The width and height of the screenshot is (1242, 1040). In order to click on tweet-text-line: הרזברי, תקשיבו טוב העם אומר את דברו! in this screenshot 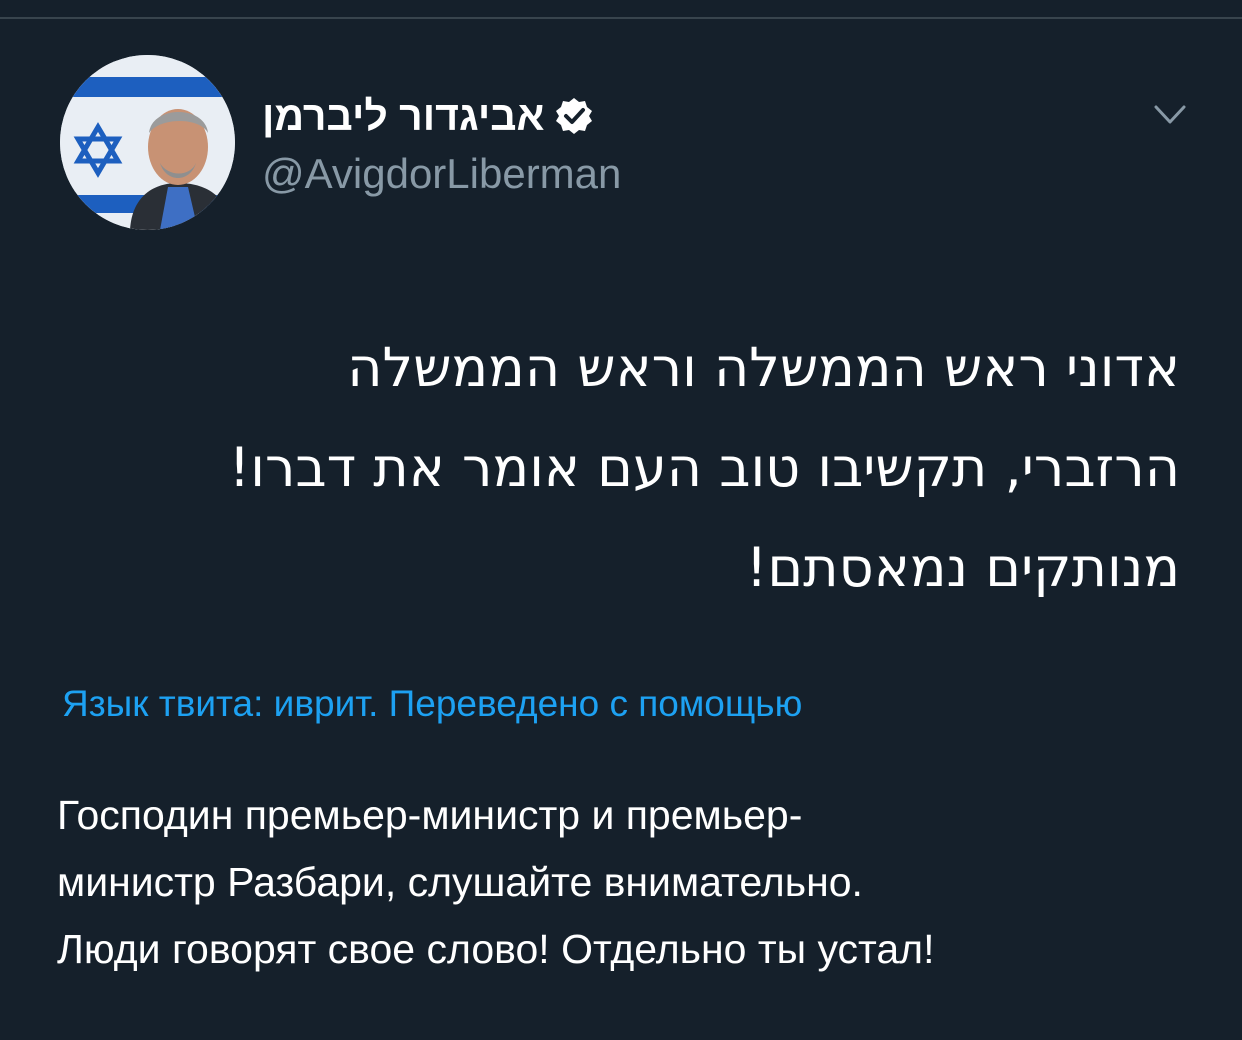, I will do `click(704, 467)`.